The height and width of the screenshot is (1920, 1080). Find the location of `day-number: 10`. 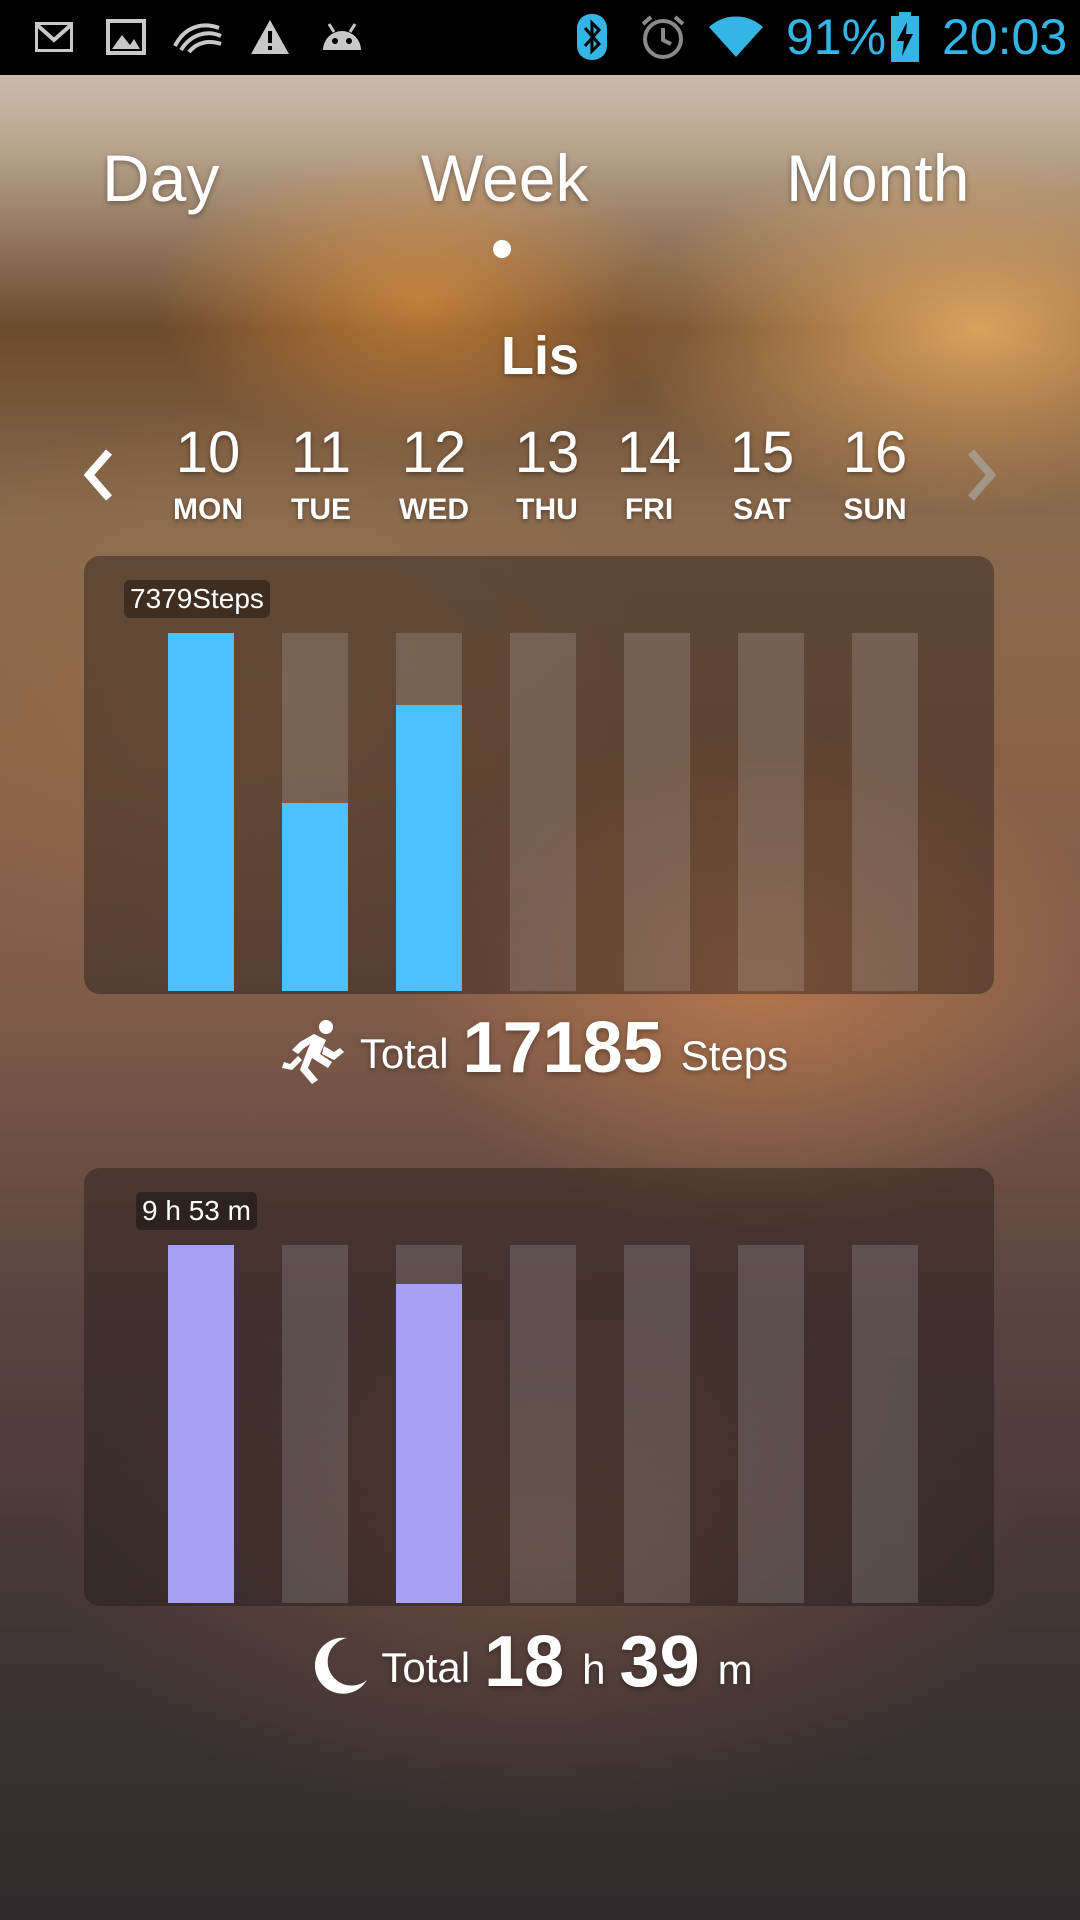

day-number: 10 is located at coordinates (208, 452).